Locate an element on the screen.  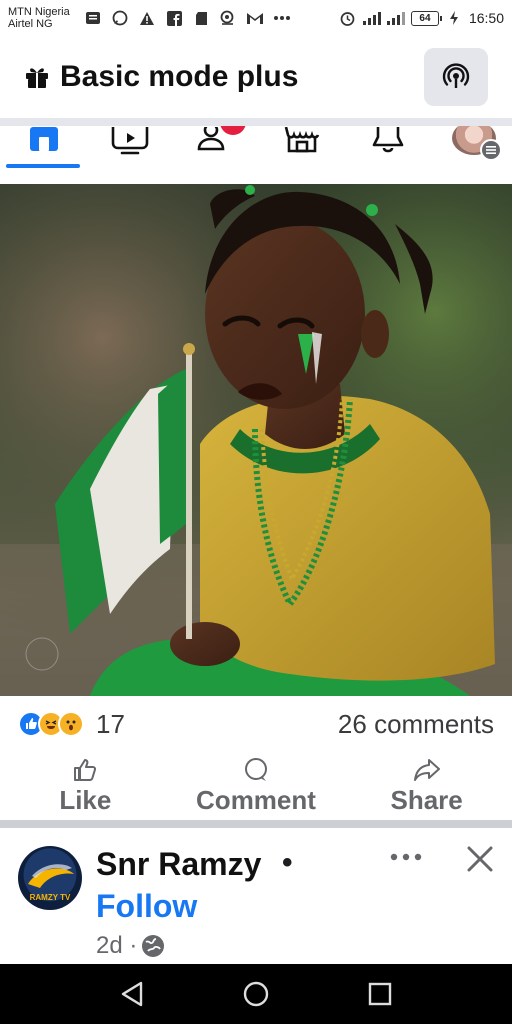
share-button: Share is located at coordinates (427, 786).